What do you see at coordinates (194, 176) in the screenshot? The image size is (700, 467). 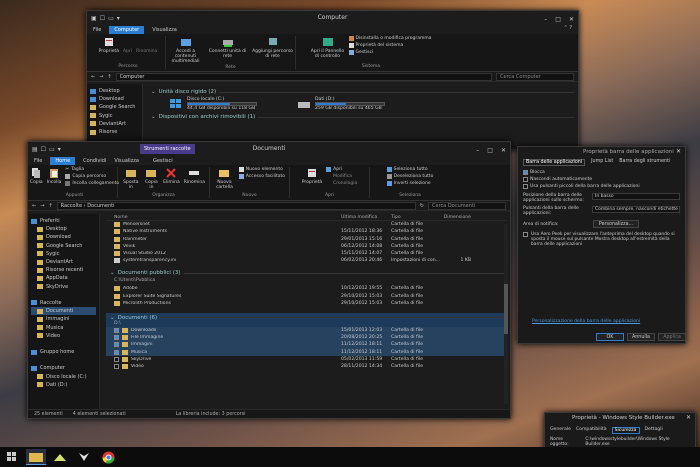 I see `rename-button: Rinomina` at bounding box center [194, 176].